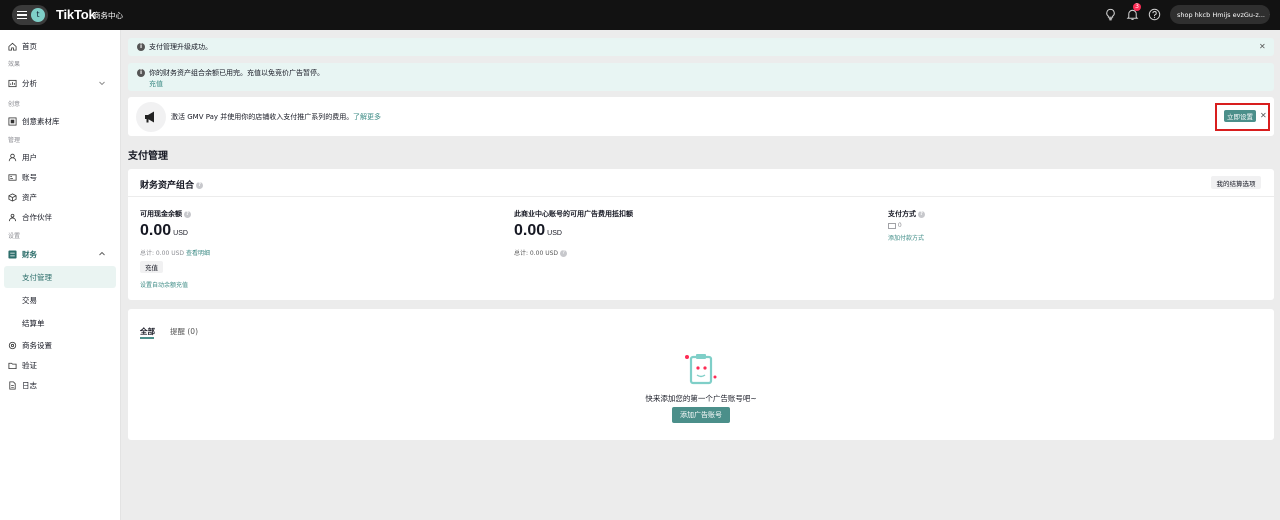 Image resolution: width=1280 pixels, height=520 pixels. What do you see at coordinates (102, 253) in the screenshot?
I see `chevron-up-icon` at bounding box center [102, 253].